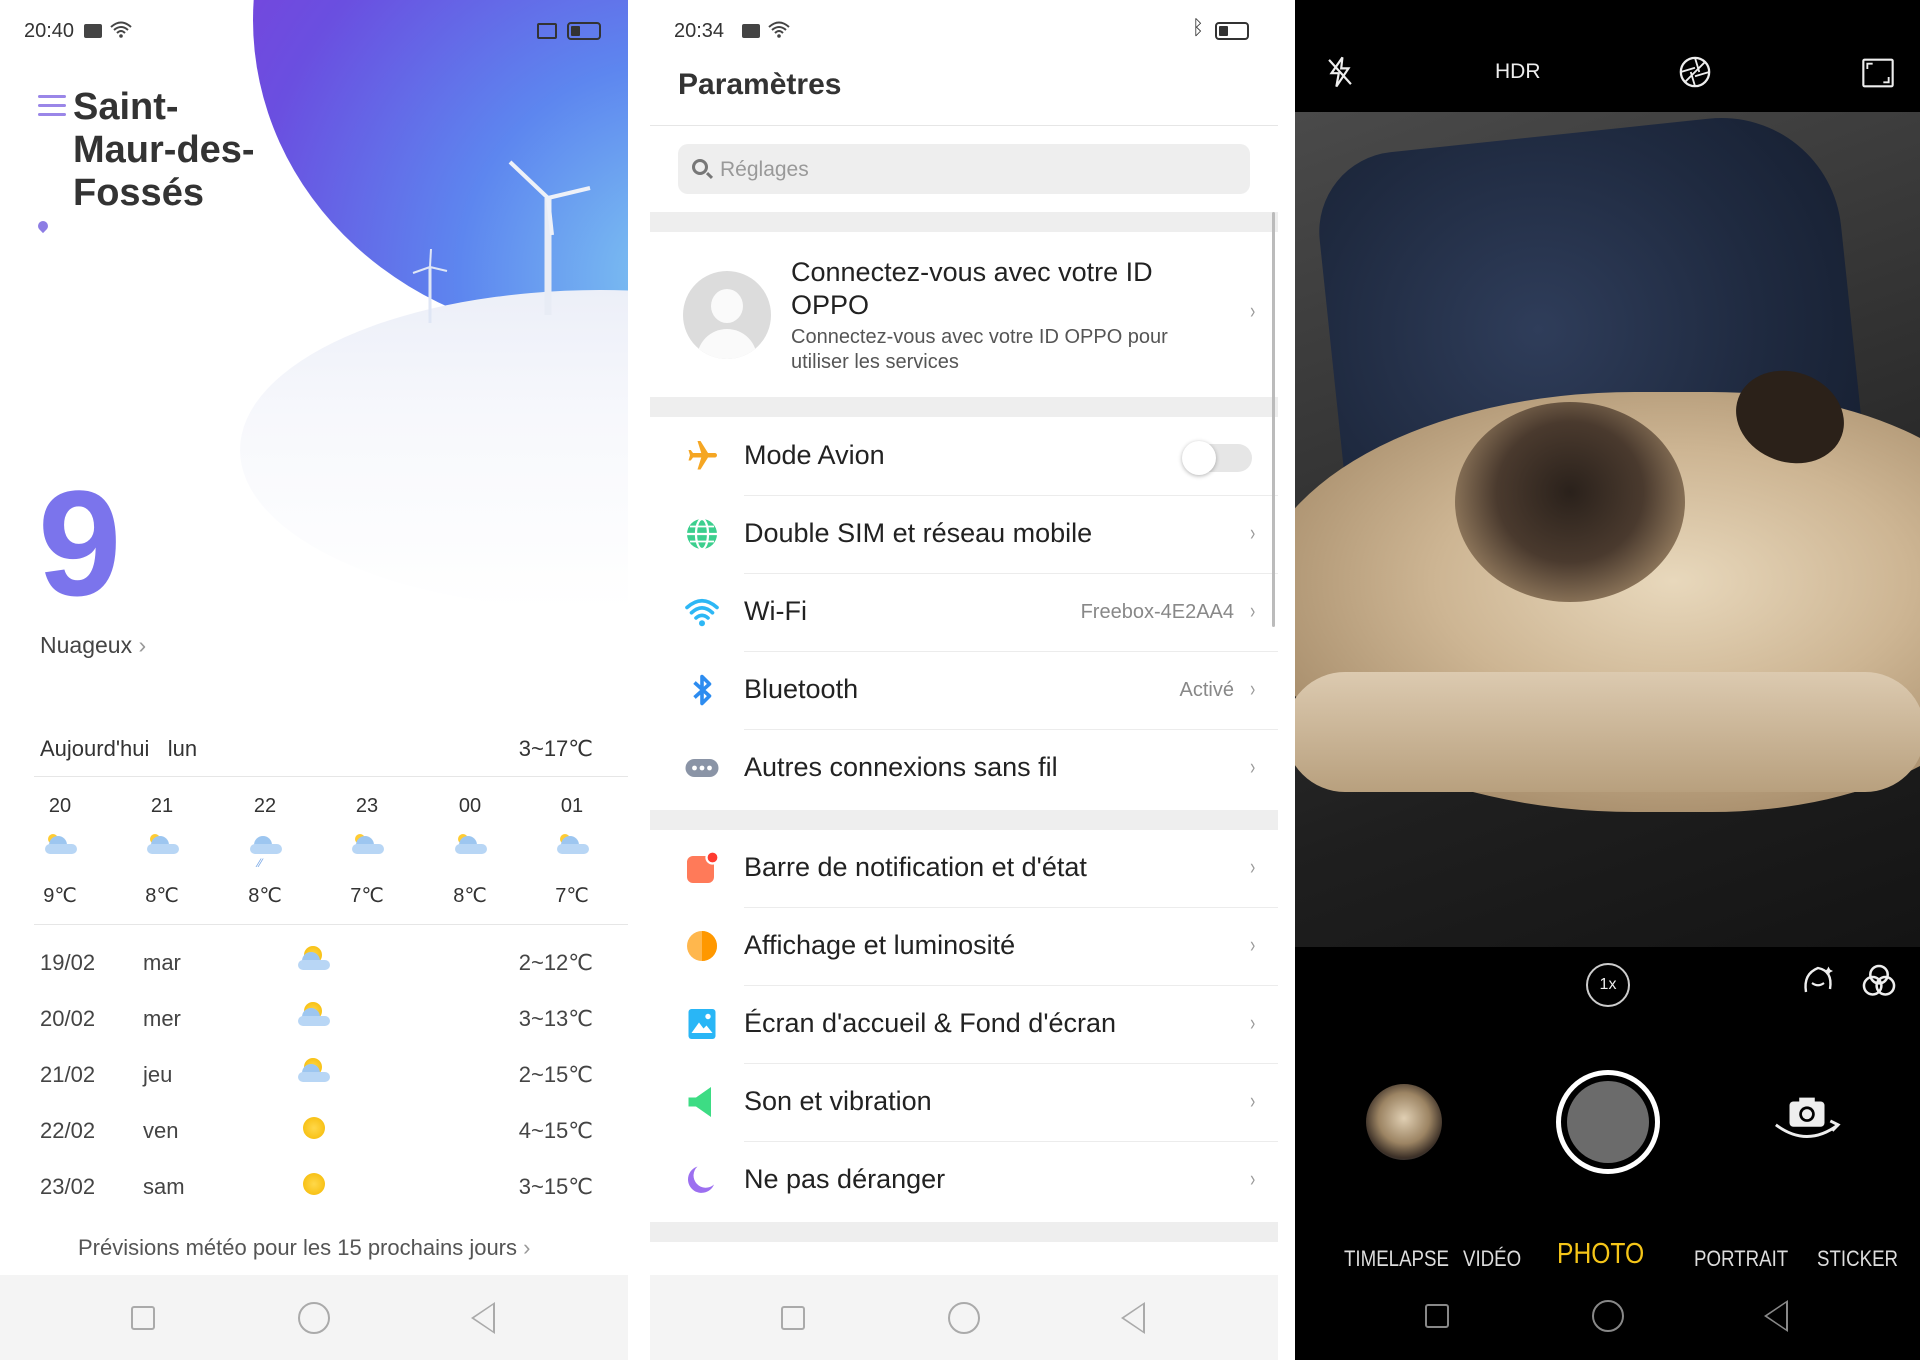 The height and width of the screenshot is (1360, 1920). I want to click on day-range: 2~15℃, so click(555, 1074).